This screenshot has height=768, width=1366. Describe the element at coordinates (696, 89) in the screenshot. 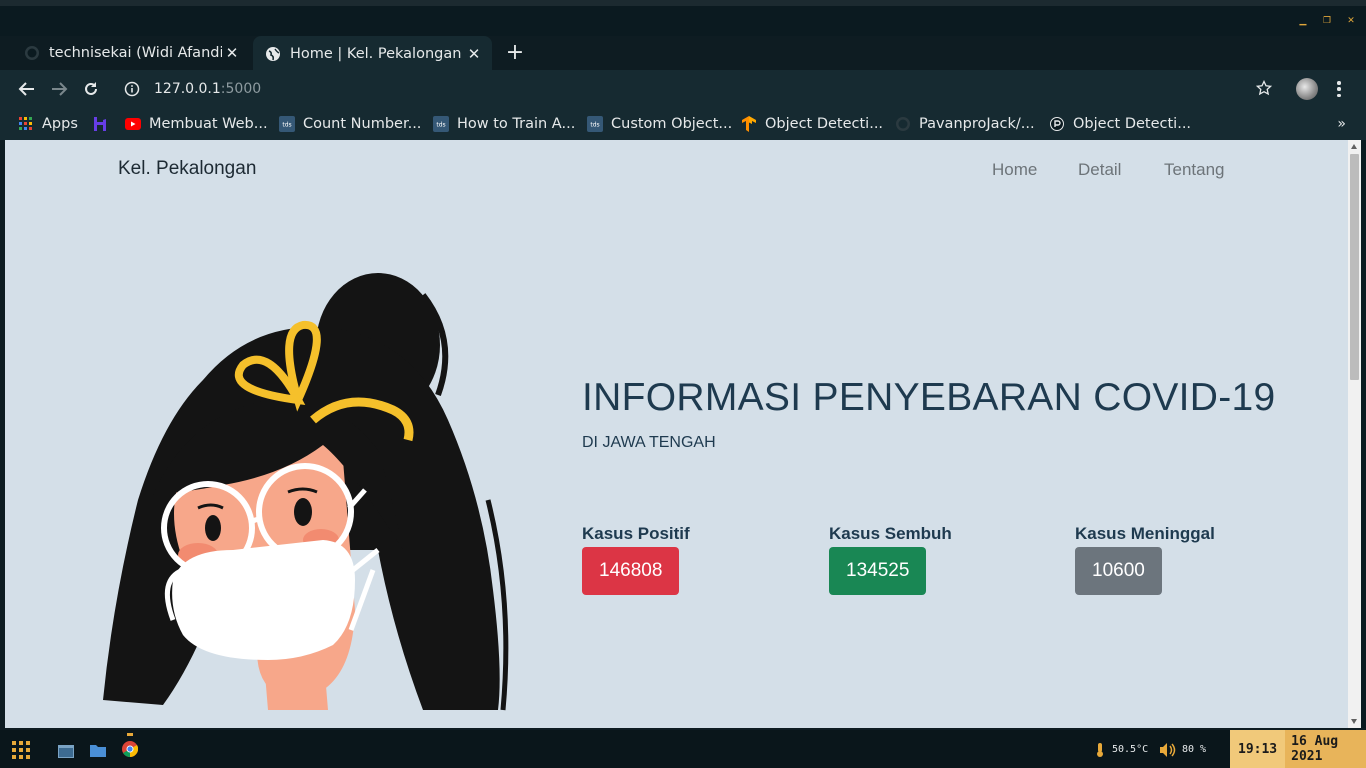

I see `address-bar: 127.0.0.1:5000` at that location.